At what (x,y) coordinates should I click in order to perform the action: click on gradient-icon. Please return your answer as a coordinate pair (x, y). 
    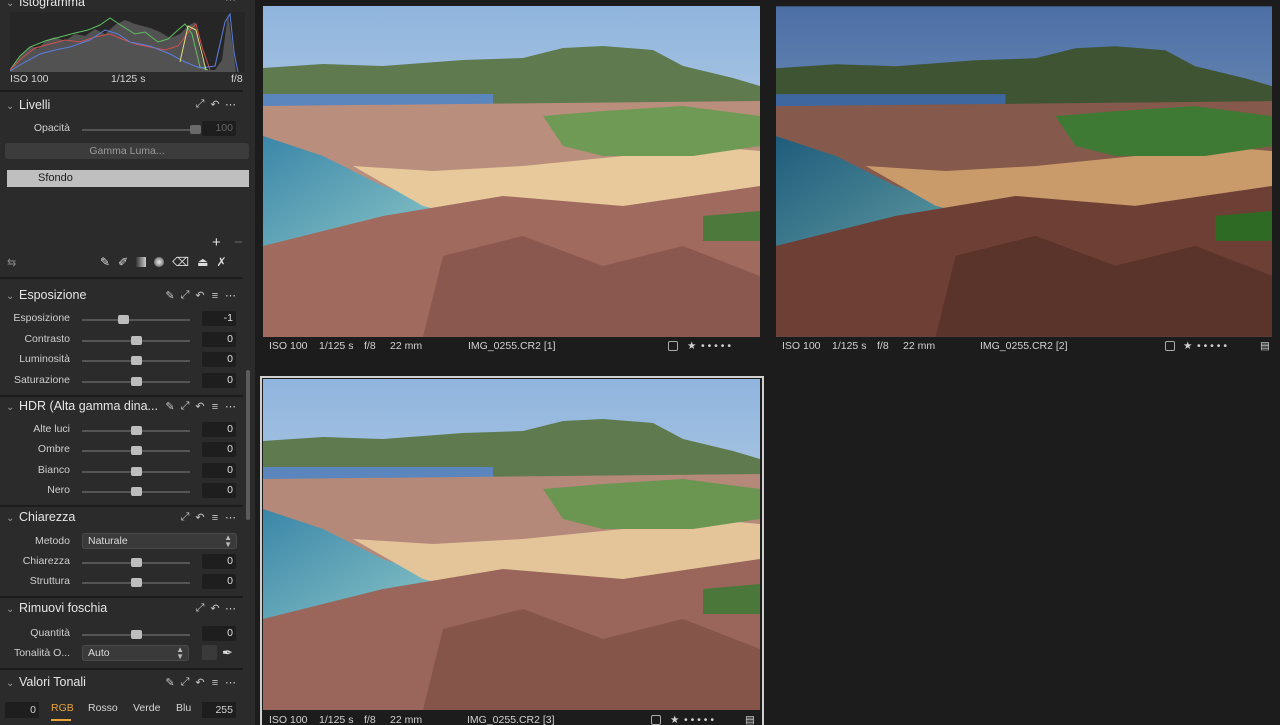
    Looking at the image, I should click on (141, 262).